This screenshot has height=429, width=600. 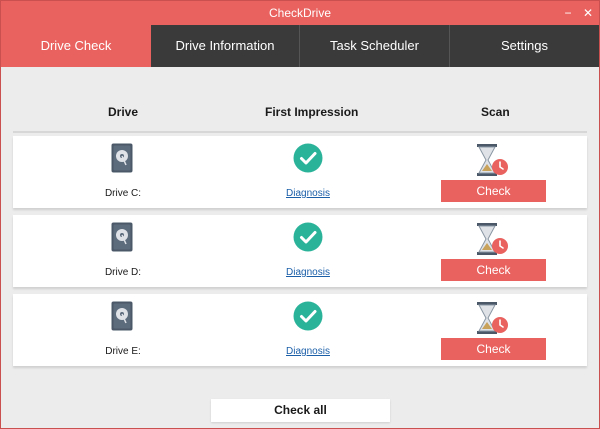 I want to click on table-header: Drive First Impression Scan, so click(x=300, y=117).